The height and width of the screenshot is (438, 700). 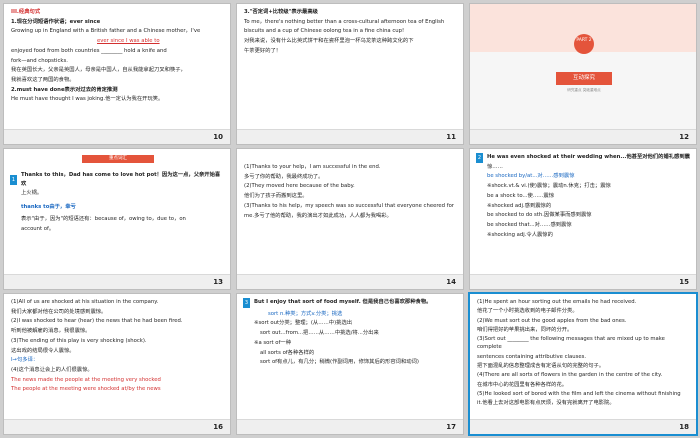 I want to click on slide-footer: 12, so click(x=583, y=136).